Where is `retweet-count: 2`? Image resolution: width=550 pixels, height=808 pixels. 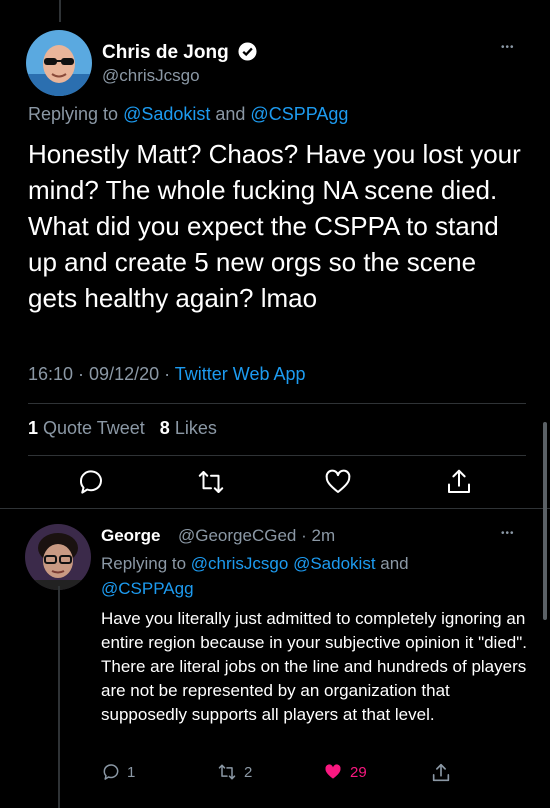 retweet-count: 2 is located at coordinates (248, 772).